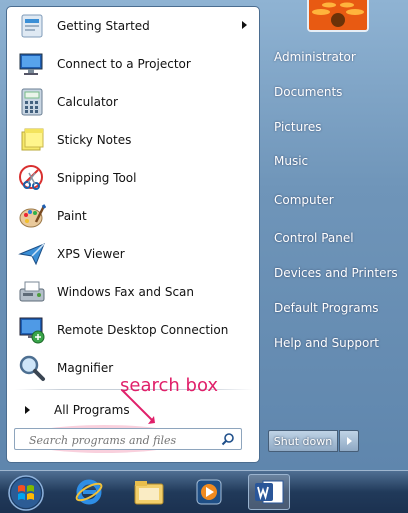 The image size is (408, 513). I want to click on link-control-panel: Control Panel, so click(334, 238).